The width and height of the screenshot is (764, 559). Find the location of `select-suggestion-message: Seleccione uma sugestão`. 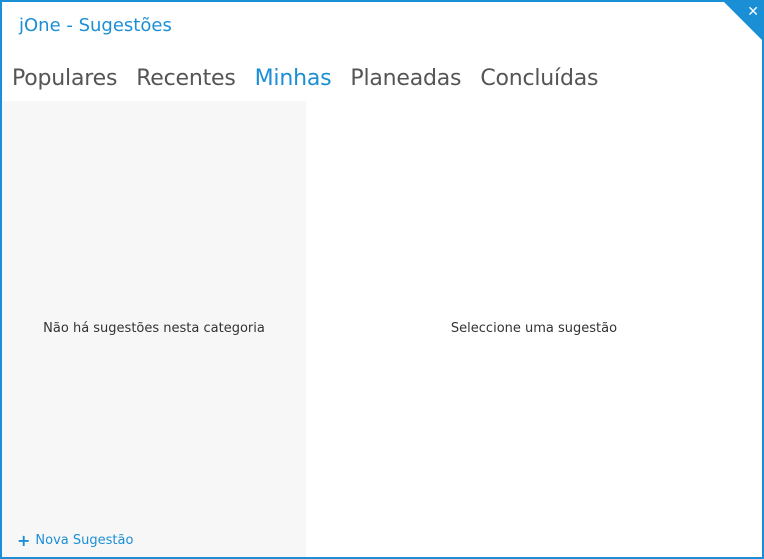

select-suggestion-message: Seleccione uma sugestão is located at coordinates (534, 328).